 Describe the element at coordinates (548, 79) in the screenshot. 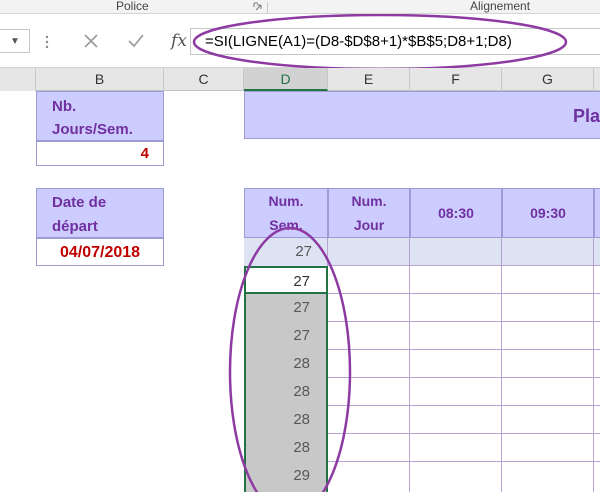

I see `column-header-g: G` at that location.